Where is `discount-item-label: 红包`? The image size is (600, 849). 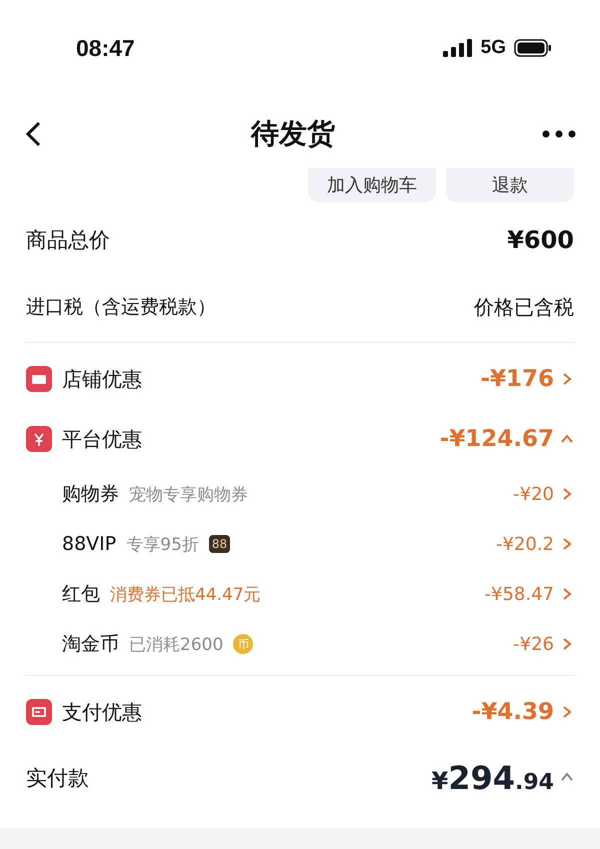 discount-item-label: 红包 is located at coordinates (81, 594).